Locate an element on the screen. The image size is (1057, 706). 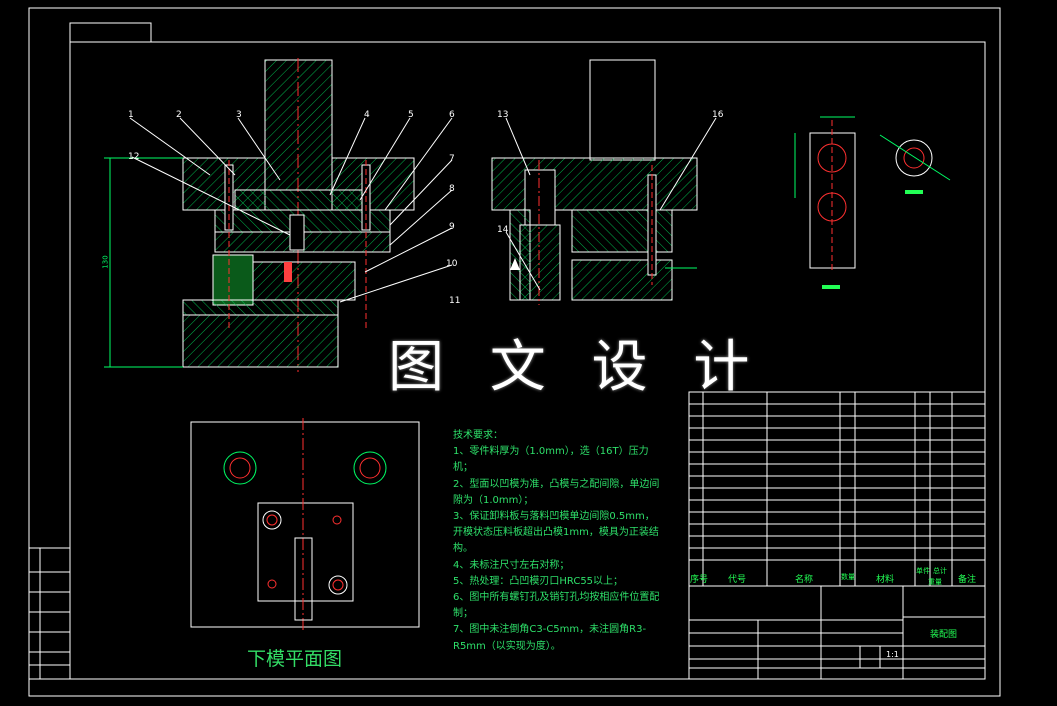
bom-header-code: 代号 is located at coordinates (737, 580).